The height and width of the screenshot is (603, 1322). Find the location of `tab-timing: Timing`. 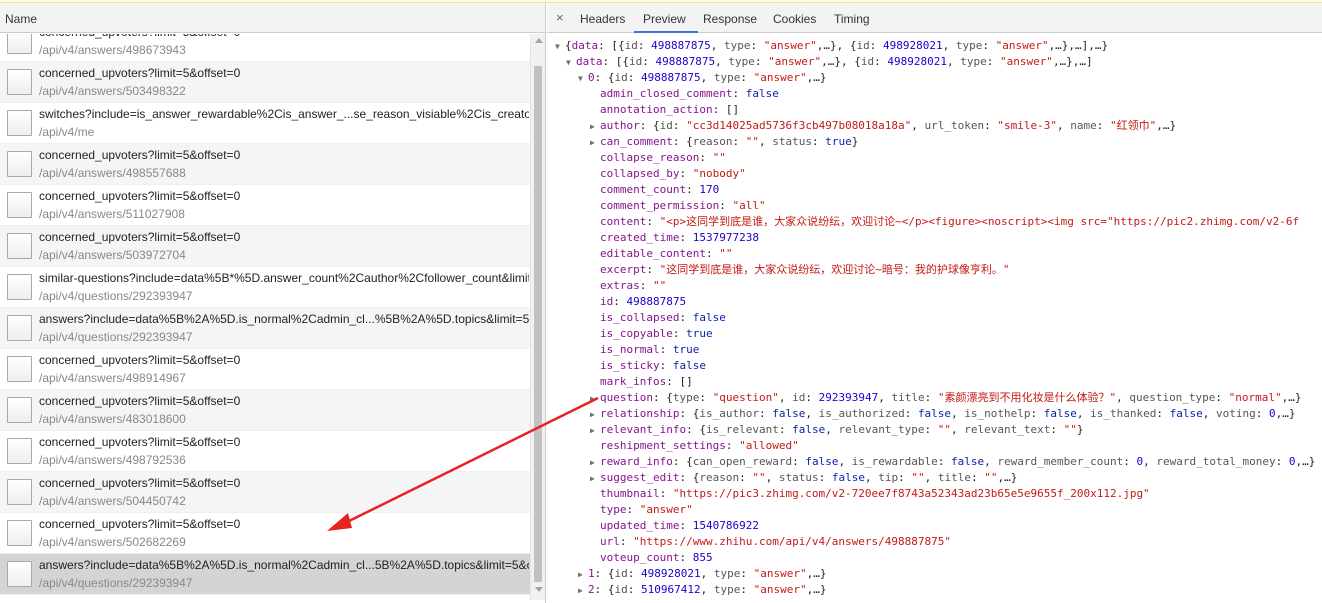

tab-timing: Timing is located at coordinates (852, 19).